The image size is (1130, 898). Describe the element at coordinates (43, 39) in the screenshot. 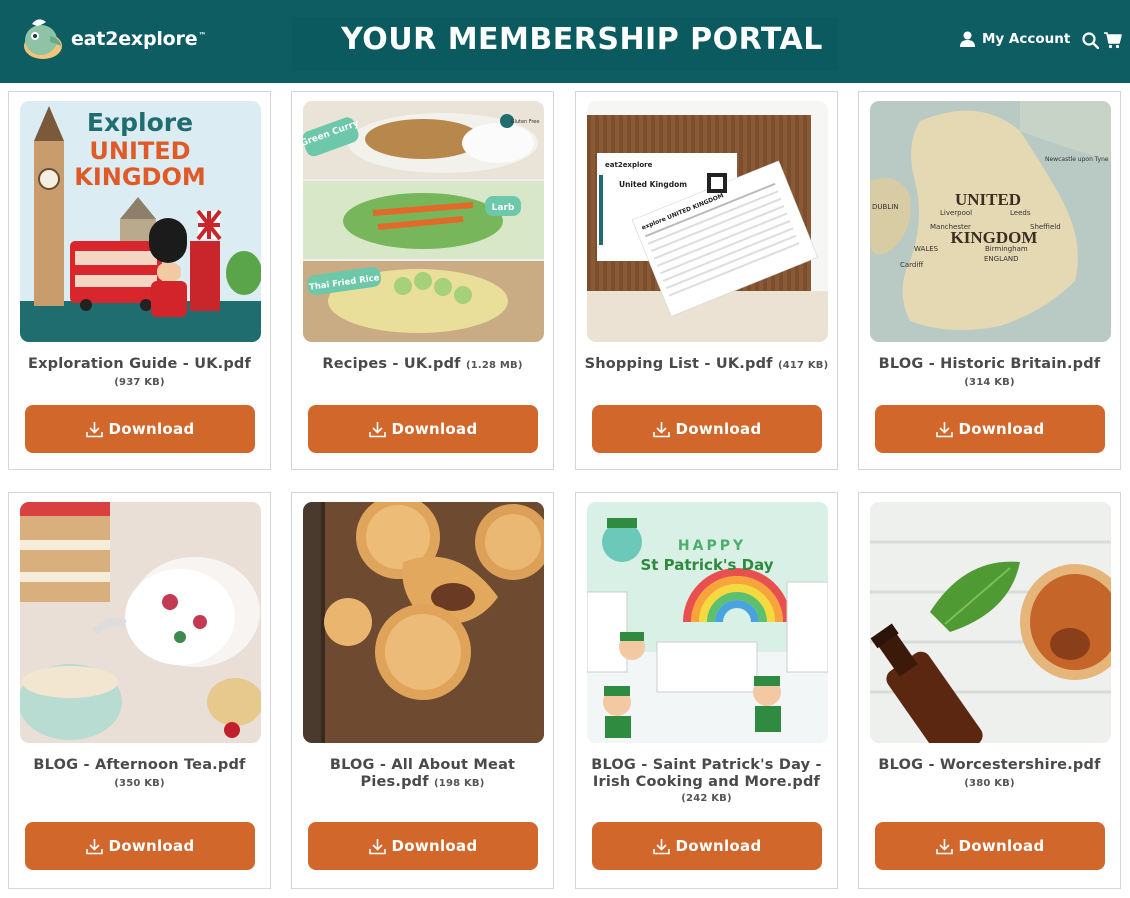

I see `logo-icon` at that location.